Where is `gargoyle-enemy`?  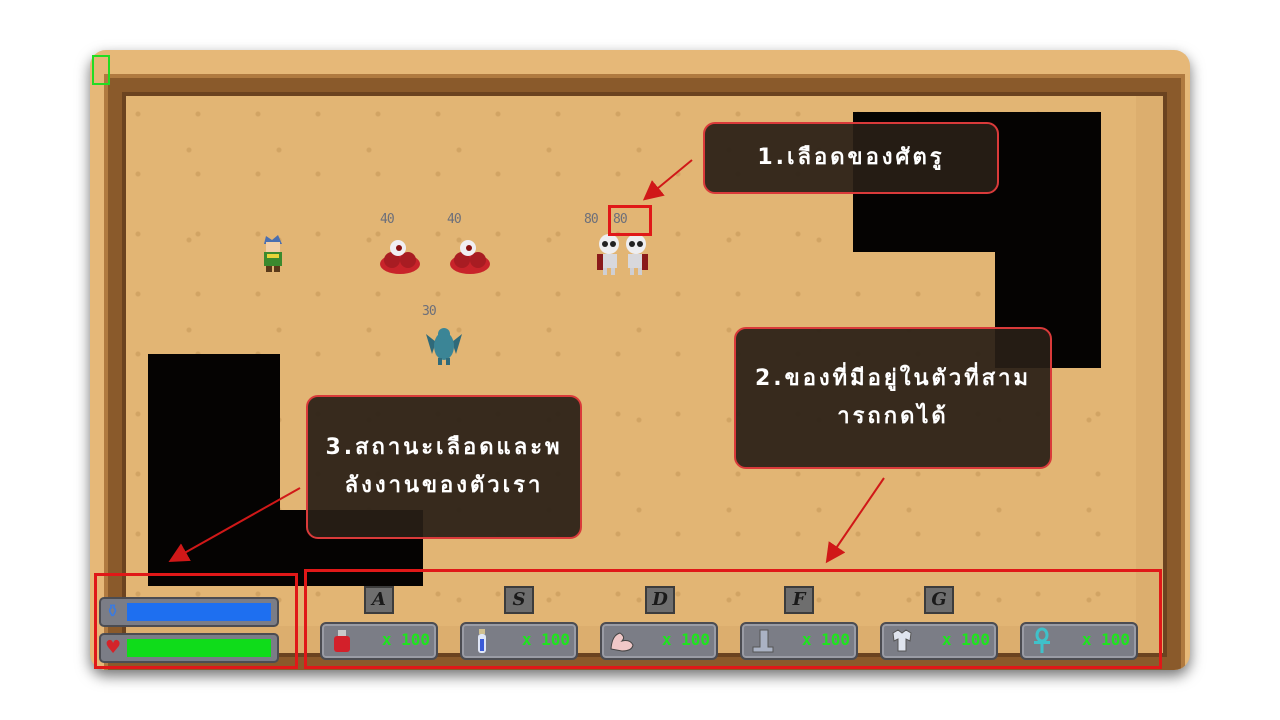
gargoyle-enemy is located at coordinates (444, 345).